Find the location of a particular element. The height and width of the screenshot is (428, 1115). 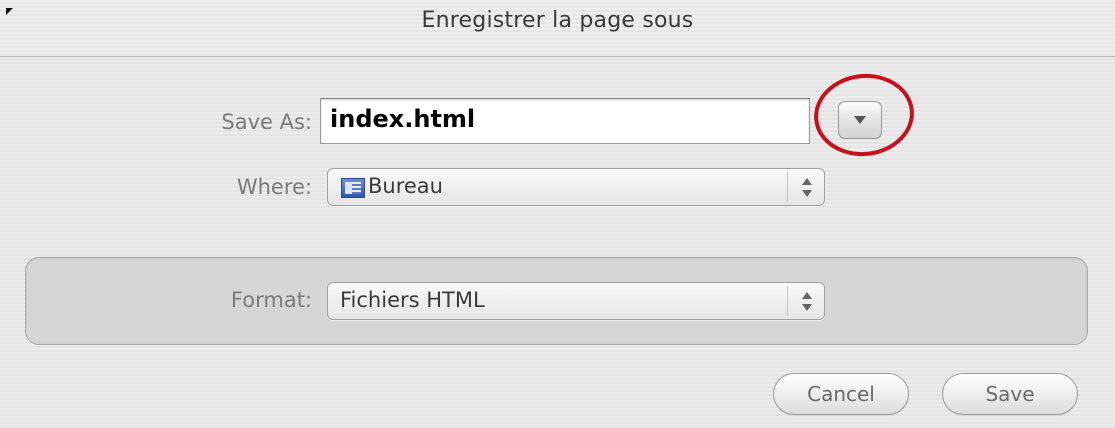

save-as-input: index.html is located at coordinates (565, 121).